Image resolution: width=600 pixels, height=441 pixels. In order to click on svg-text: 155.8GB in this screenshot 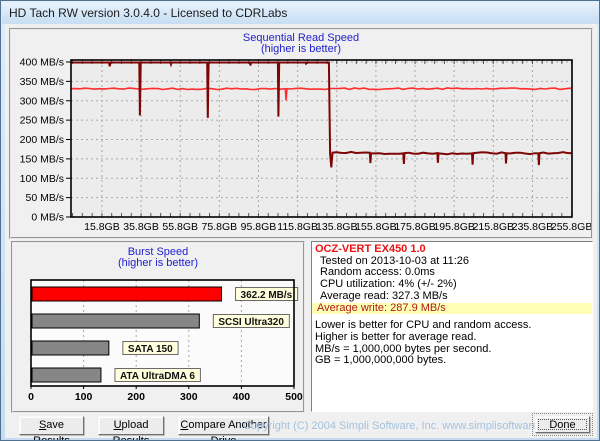, I will do `click(375, 227)`.